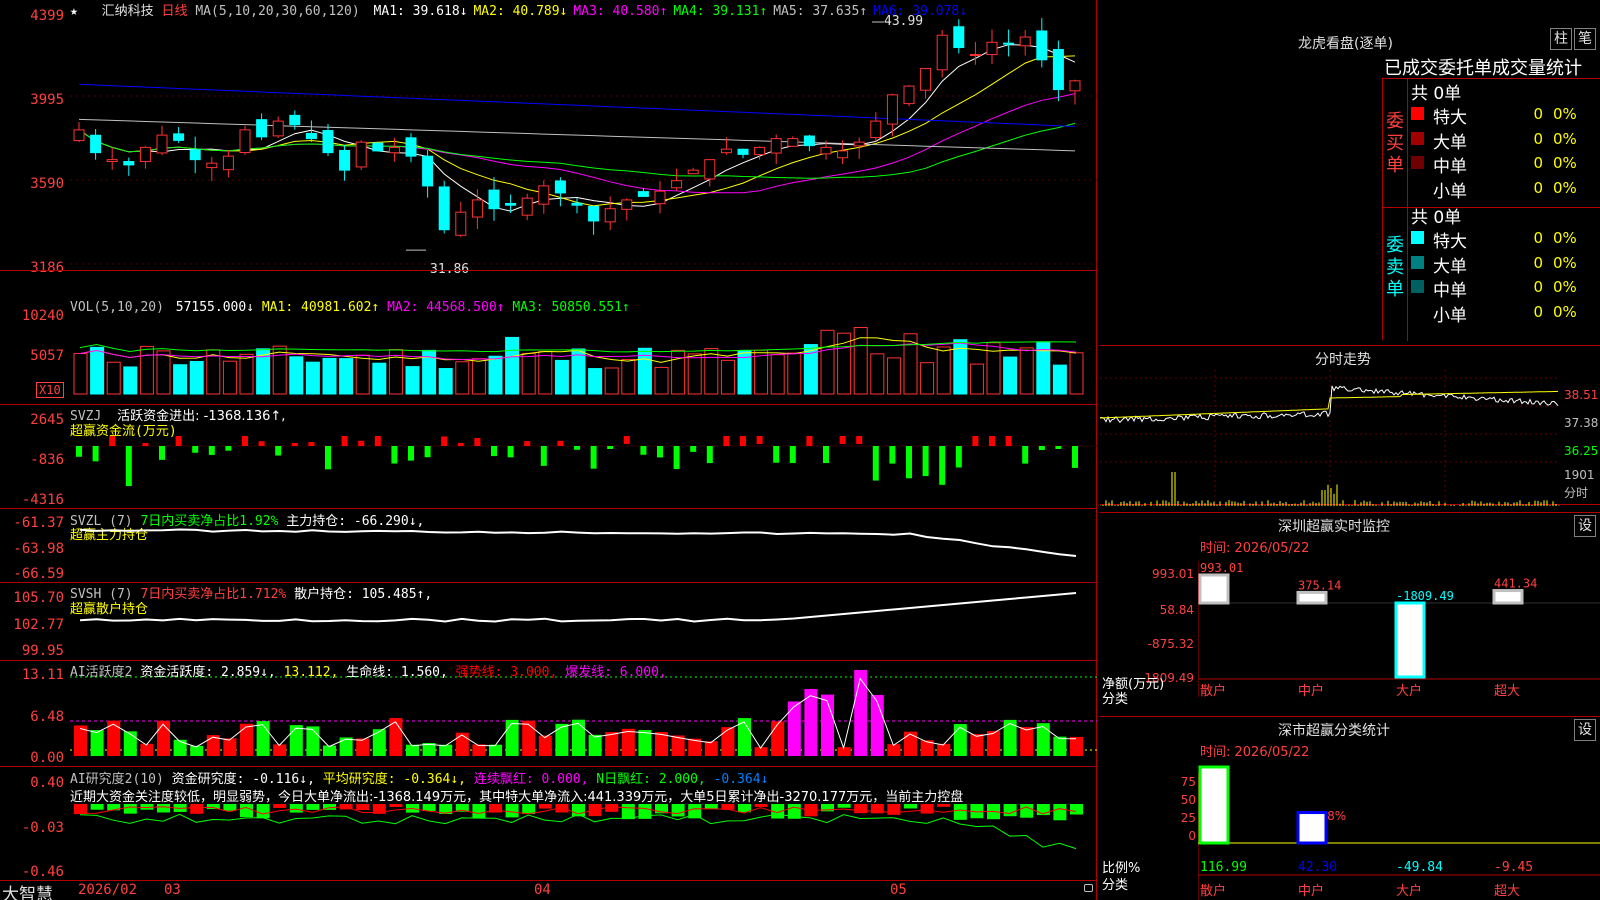 This screenshot has width=1600, height=900. What do you see at coordinates (1088, 888) in the screenshot?
I see `lock-icon` at bounding box center [1088, 888].